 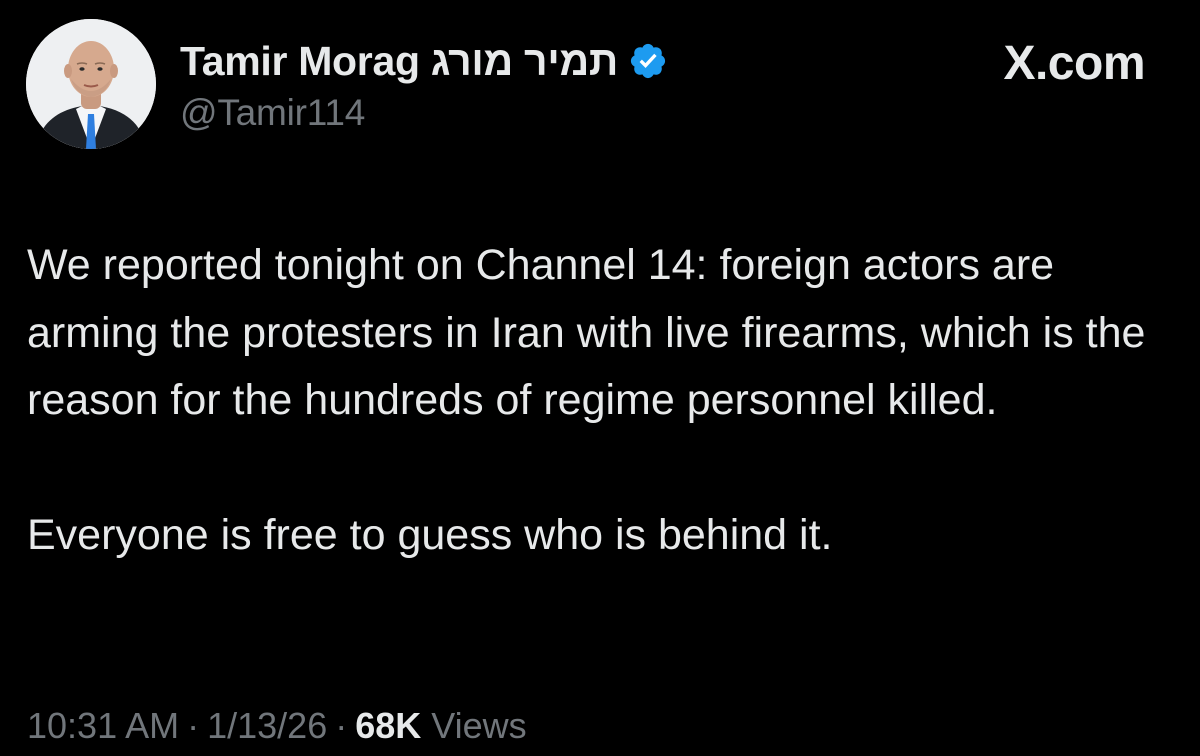 What do you see at coordinates (267, 725) in the screenshot?
I see `tweet-date: 1/13/26` at bounding box center [267, 725].